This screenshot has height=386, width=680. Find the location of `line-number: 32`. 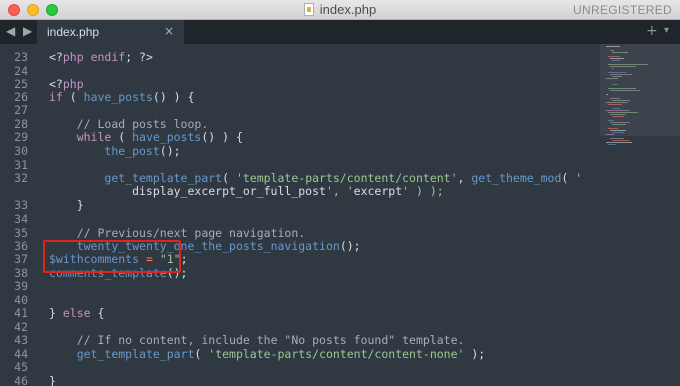

line-number: 32 is located at coordinates (21, 178).